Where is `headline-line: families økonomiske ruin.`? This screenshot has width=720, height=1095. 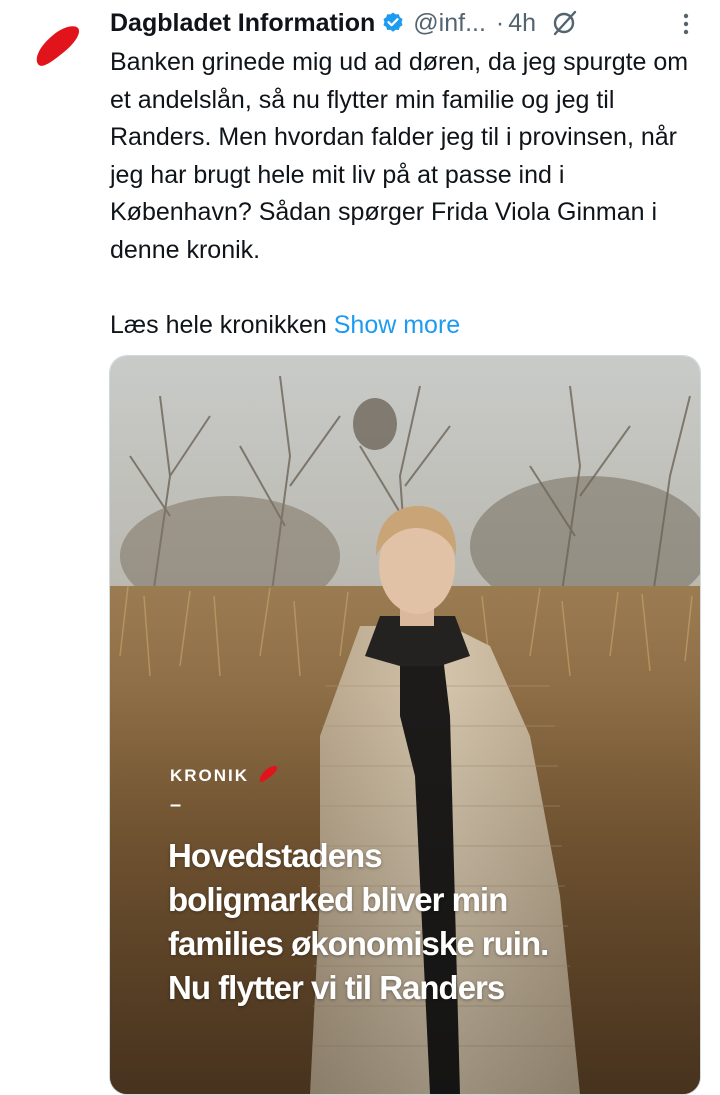 headline-line: families økonomiske ruin. is located at coordinates (358, 943).